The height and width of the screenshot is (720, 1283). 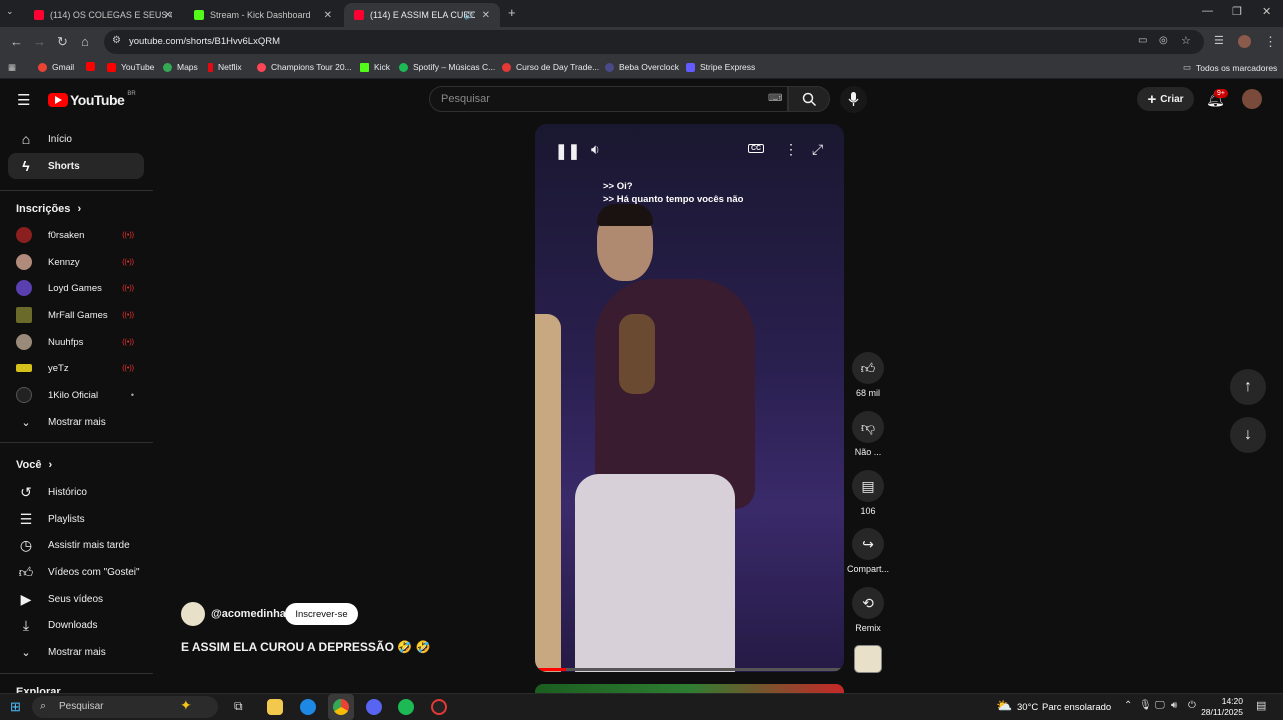 What do you see at coordinates (608, 99) in the screenshot?
I see `search-input: Pesquisar ⌨` at bounding box center [608, 99].